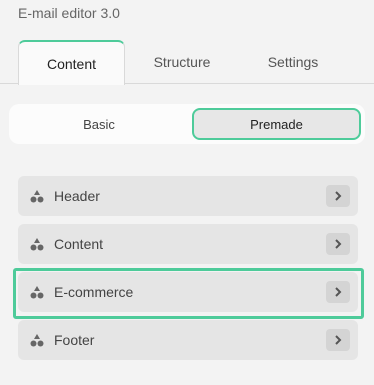 The image size is (374, 385). What do you see at coordinates (74, 340) in the screenshot?
I see `block-item-label: Footer` at bounding box center [74, 340].